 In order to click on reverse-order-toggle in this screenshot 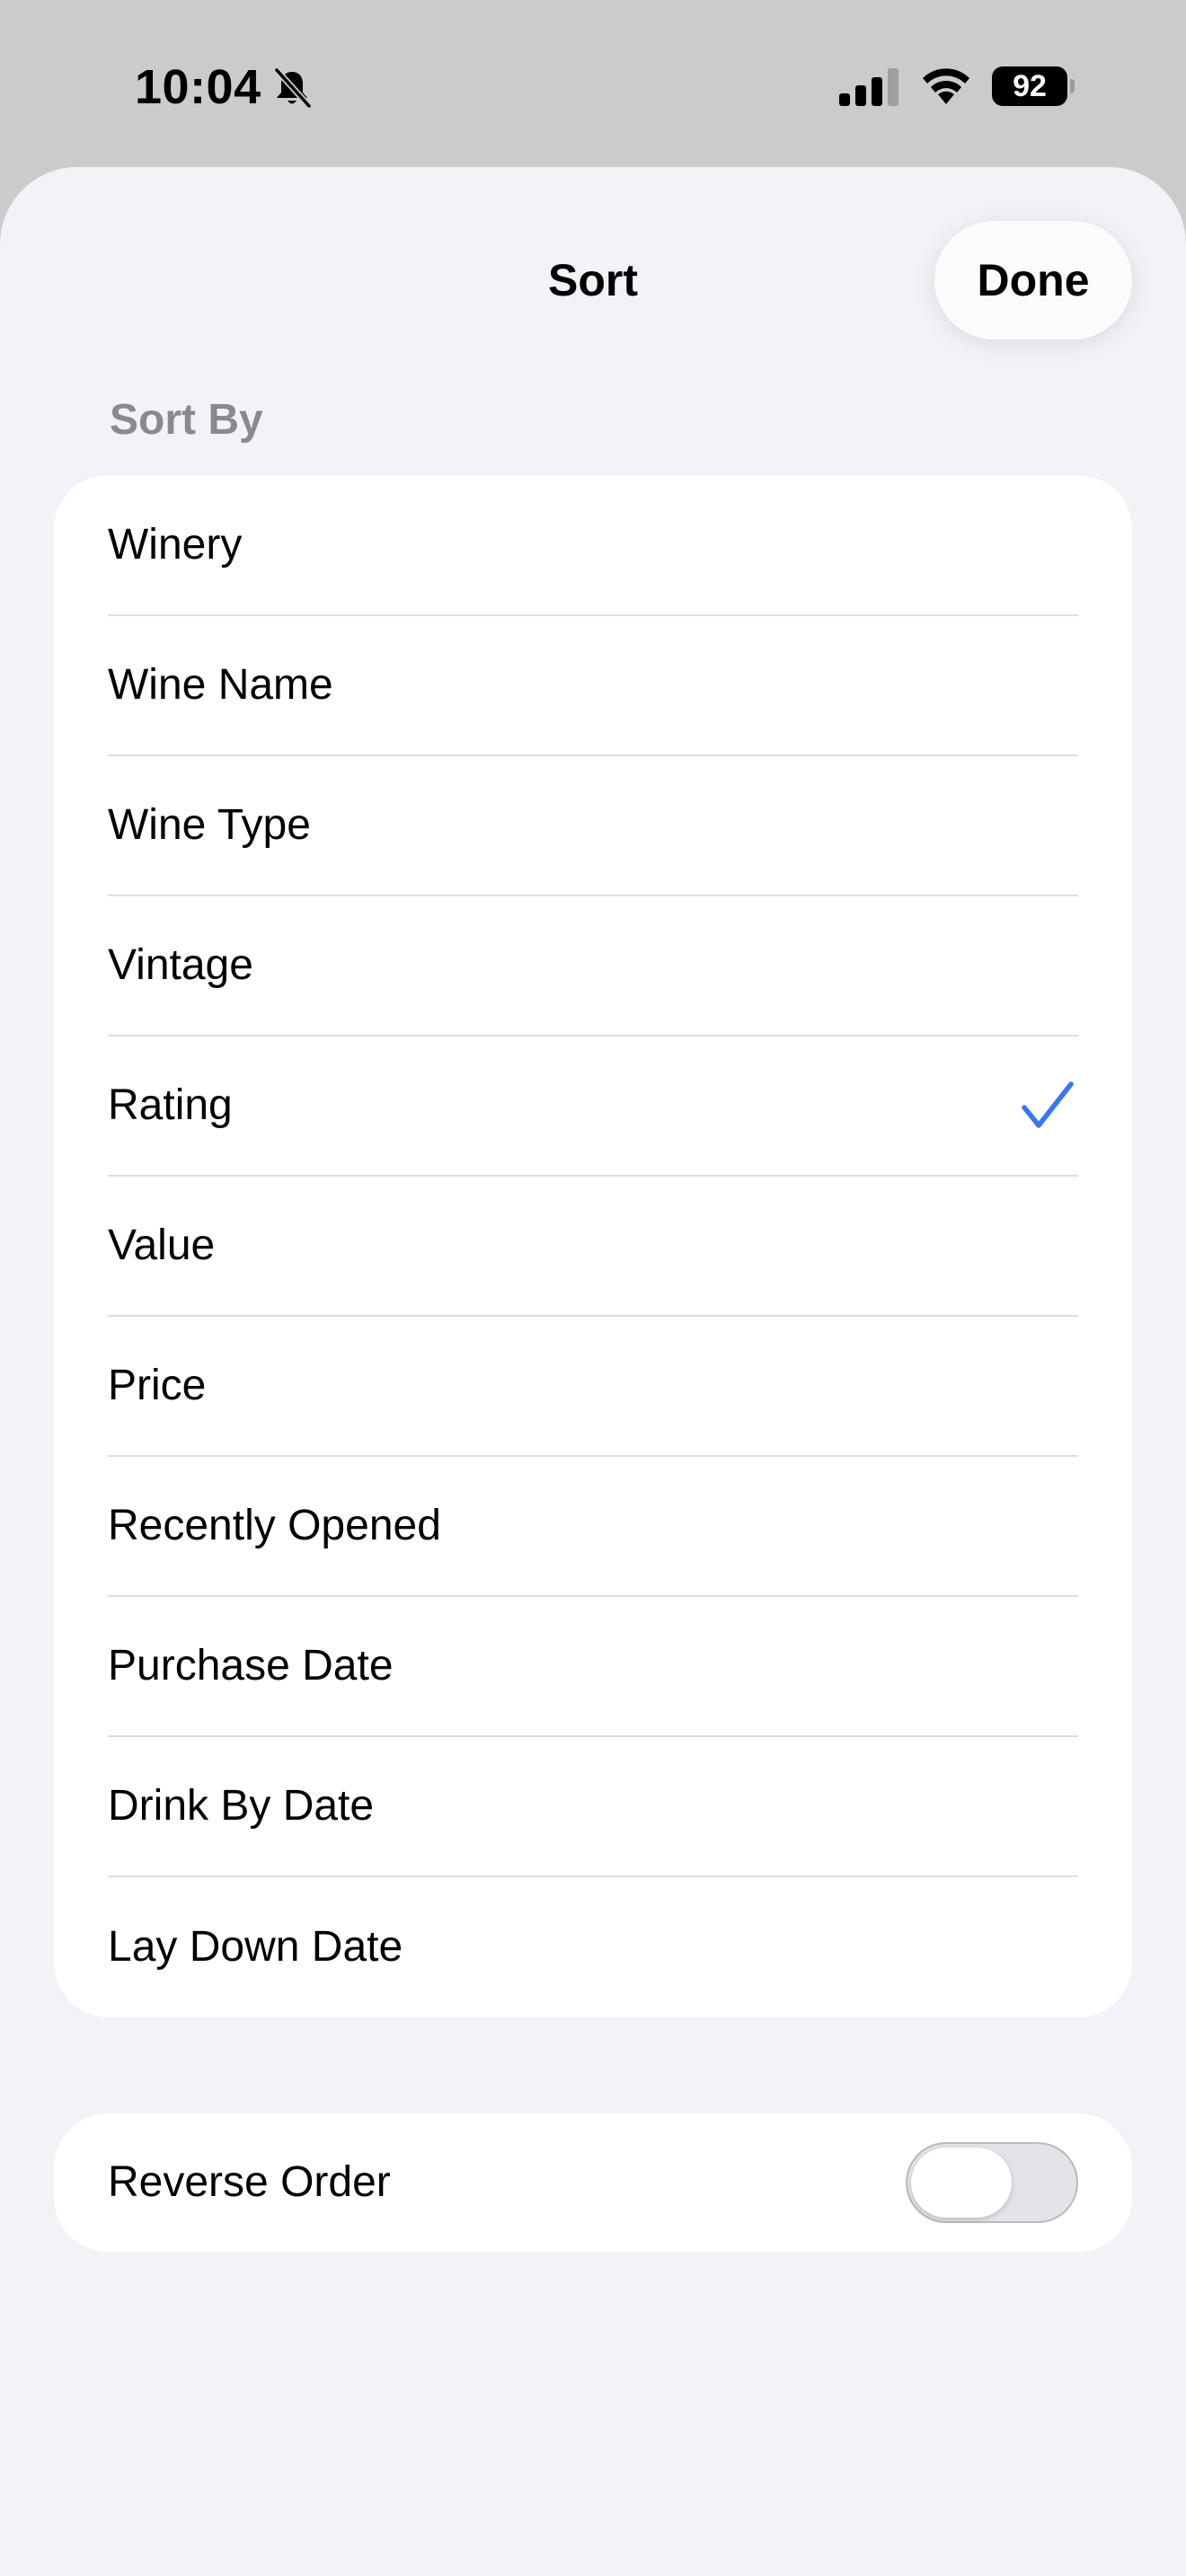, I will do `click(992, 2182)`.